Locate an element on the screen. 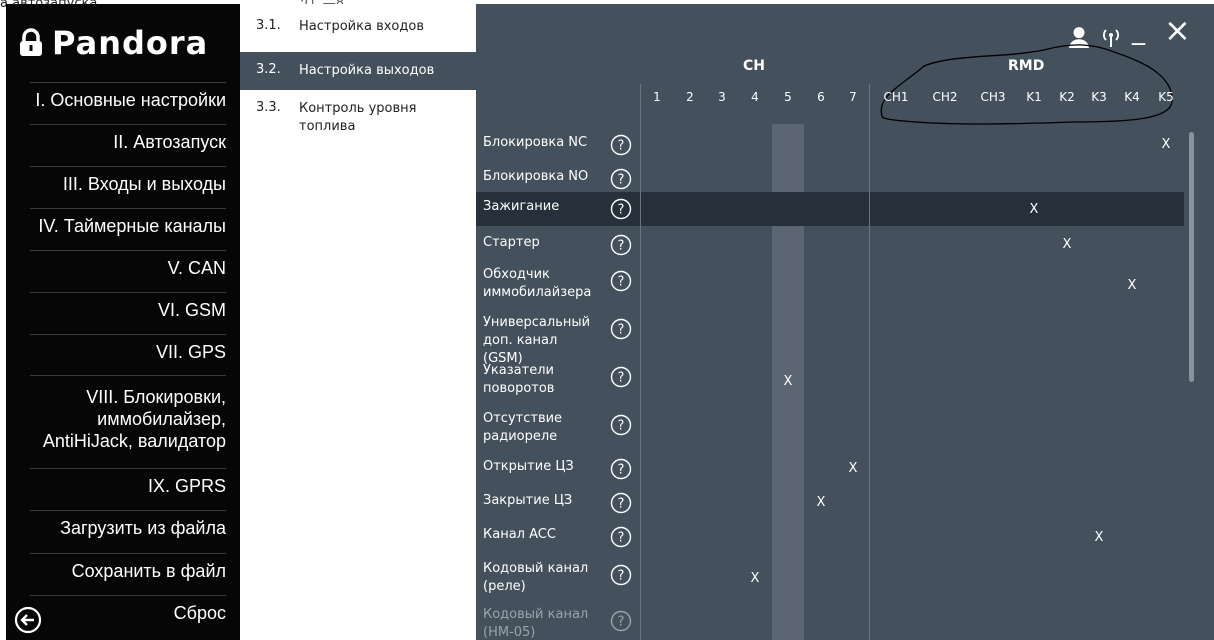 Image resolution: width=1214 pixels, height=640 pixels. logo-text: Pandora is located at coordinates (130, 43).